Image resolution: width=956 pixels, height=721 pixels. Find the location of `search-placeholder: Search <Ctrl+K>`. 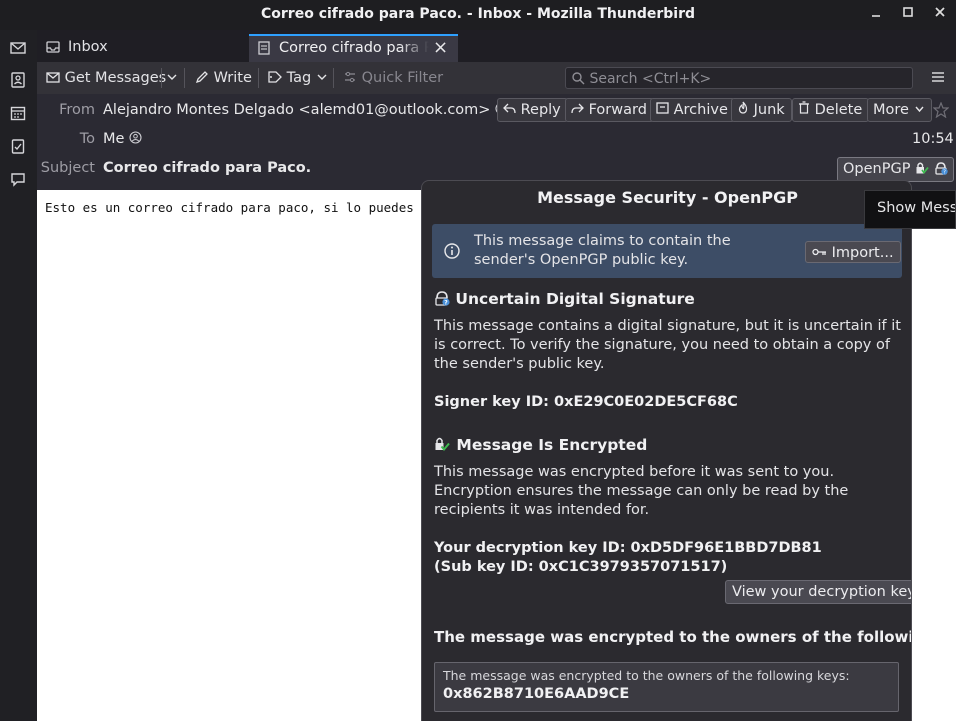

search-placeholder: Search <Ctrl+K> is located at coordinates (650, 79).